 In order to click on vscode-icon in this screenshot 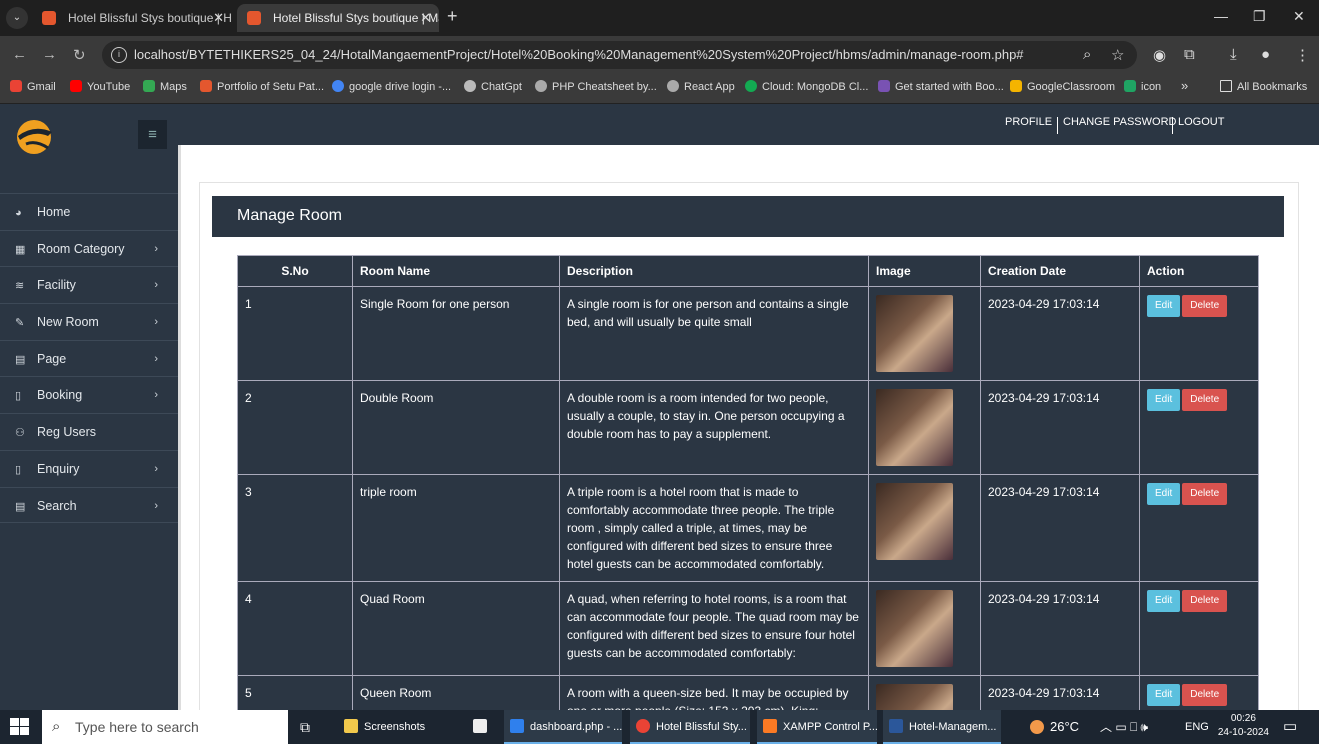, I will do `click(517, 726)`.